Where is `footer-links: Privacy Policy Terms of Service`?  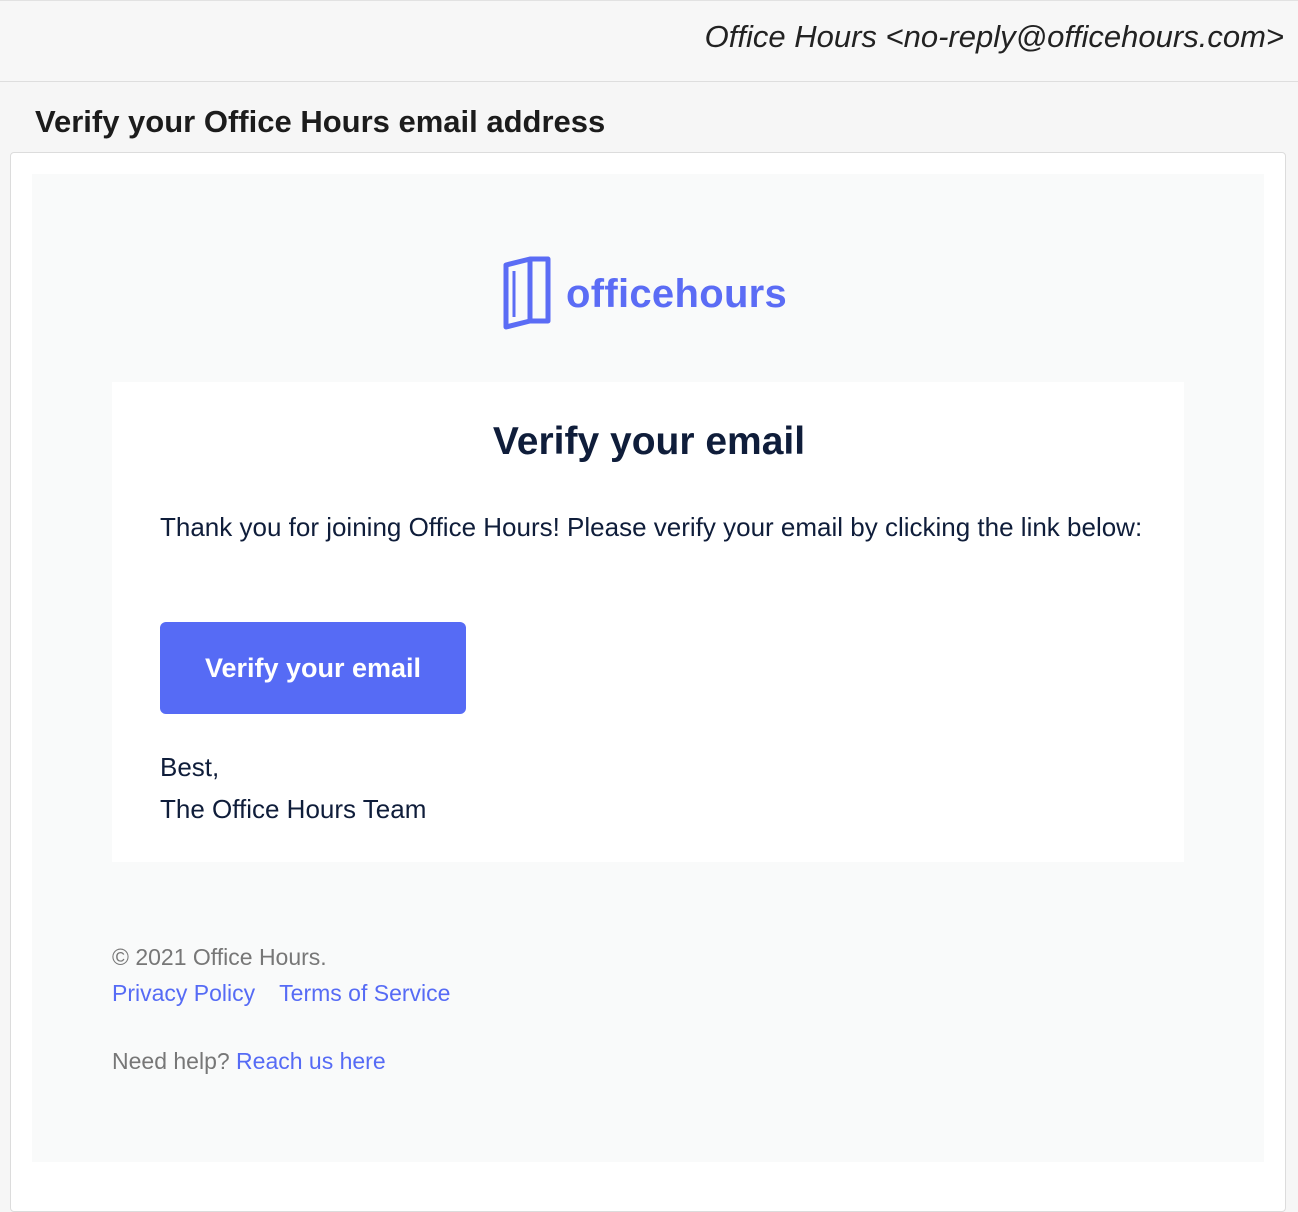 footer-links: Privacy Policy Terms of Service is located at coordinates (281, 993).